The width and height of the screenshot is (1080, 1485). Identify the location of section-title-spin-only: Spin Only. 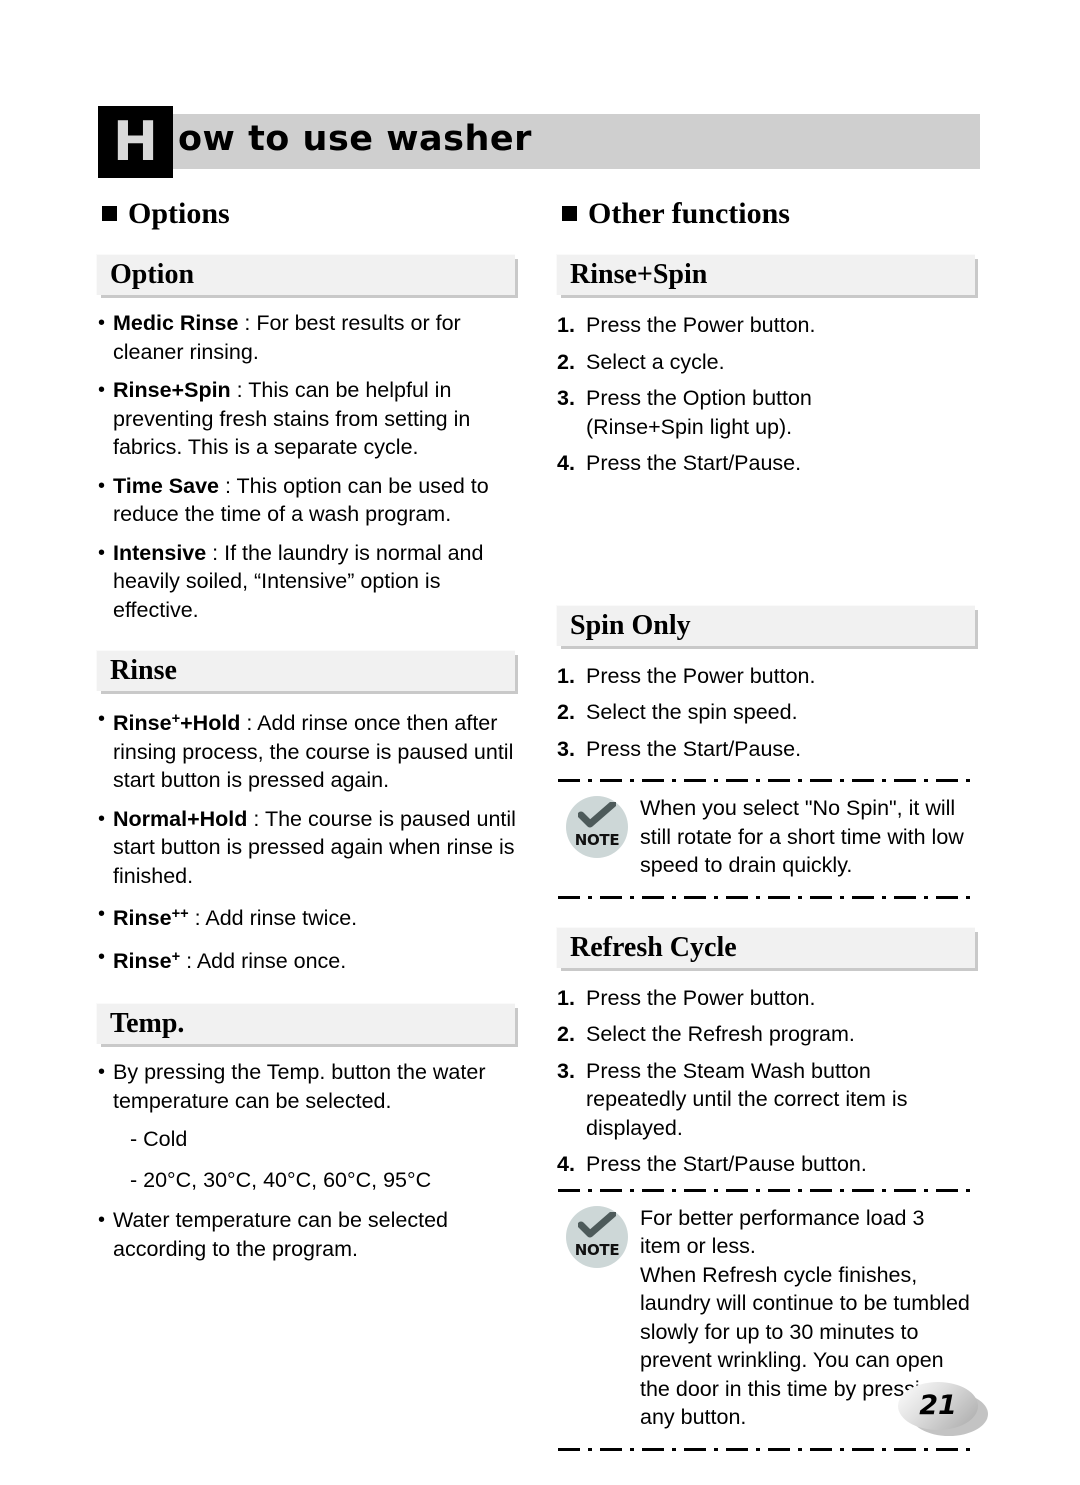
(630, 625).